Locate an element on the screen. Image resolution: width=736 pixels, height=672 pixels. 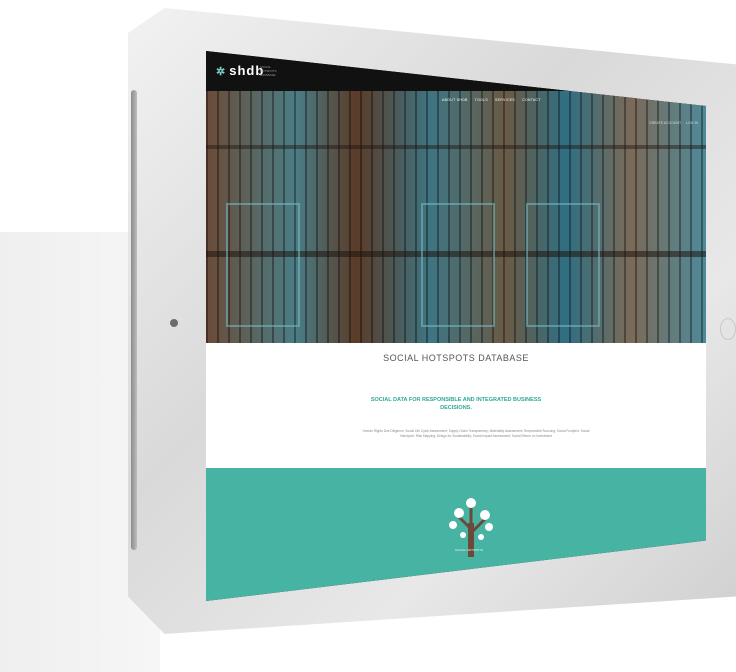
logo-subtext: SOCIAL HOTSPOTS DATABASE is located at coordinates (268, 71).